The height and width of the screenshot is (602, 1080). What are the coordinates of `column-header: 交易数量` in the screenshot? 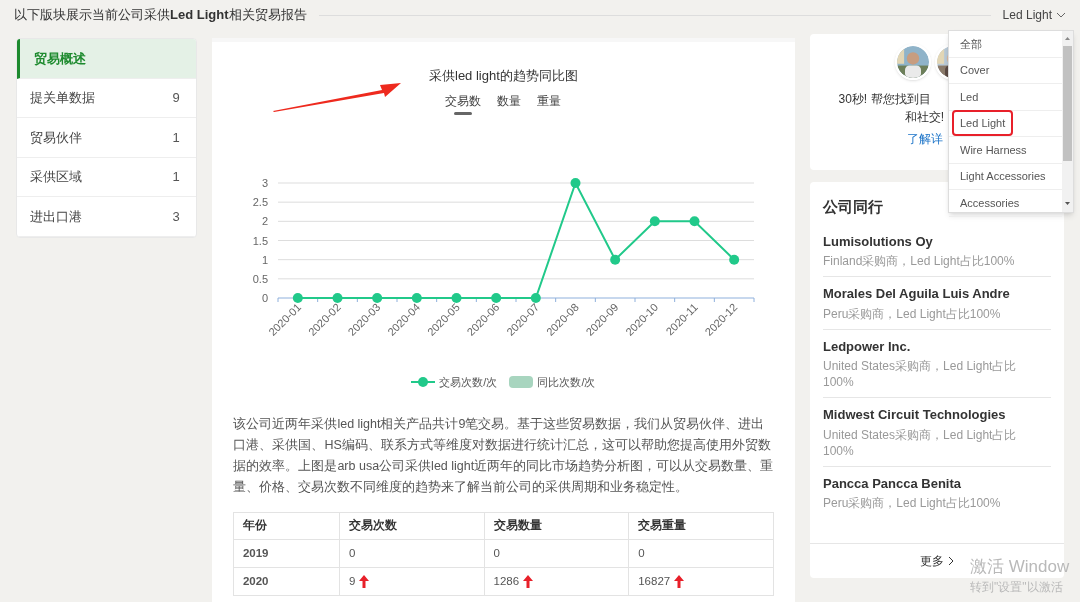 It's located at (556, 526).